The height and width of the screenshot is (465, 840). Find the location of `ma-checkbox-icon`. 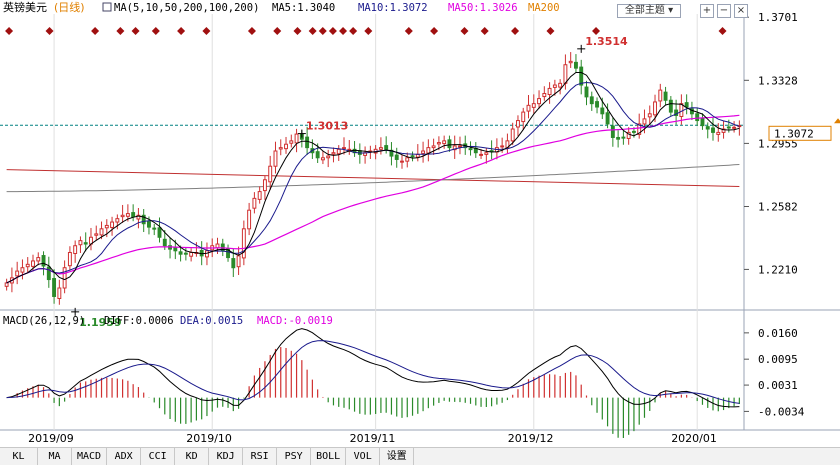

ma-checkbox-icon is located at coordinates (107, 7).